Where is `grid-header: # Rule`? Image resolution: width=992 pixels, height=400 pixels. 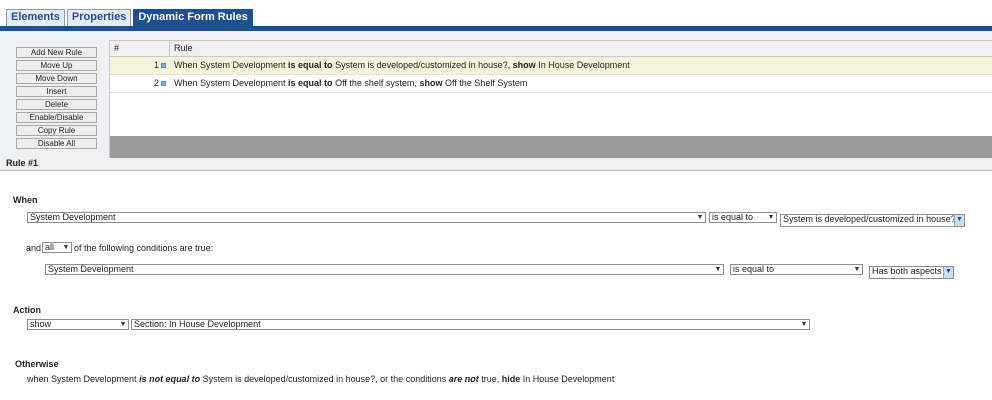 grid-header: # Rule is located at coordinates (551, 48).